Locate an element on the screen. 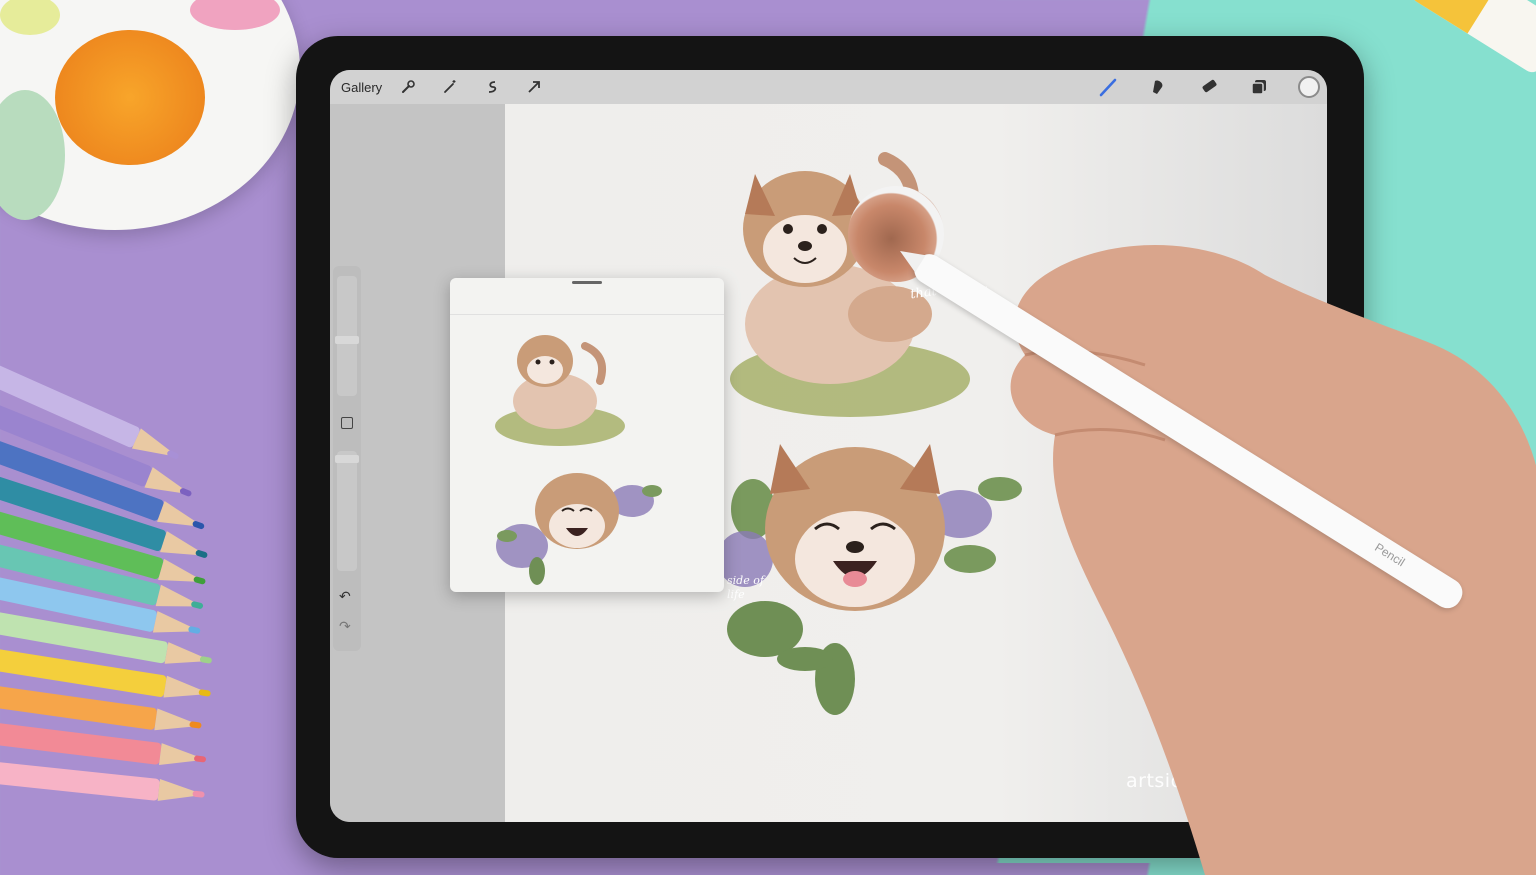 This screenshot has height=875, width=1536. gallery-button: Gallery is located at coordinates (361, 87).